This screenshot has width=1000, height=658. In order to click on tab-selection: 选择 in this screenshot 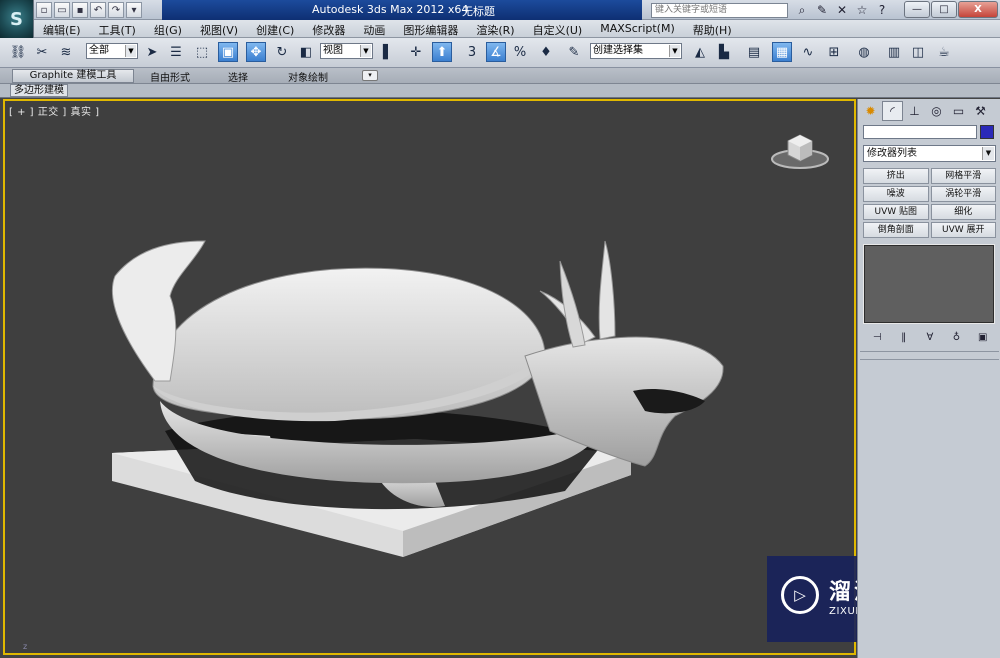, I will do `click(238, 76)`.